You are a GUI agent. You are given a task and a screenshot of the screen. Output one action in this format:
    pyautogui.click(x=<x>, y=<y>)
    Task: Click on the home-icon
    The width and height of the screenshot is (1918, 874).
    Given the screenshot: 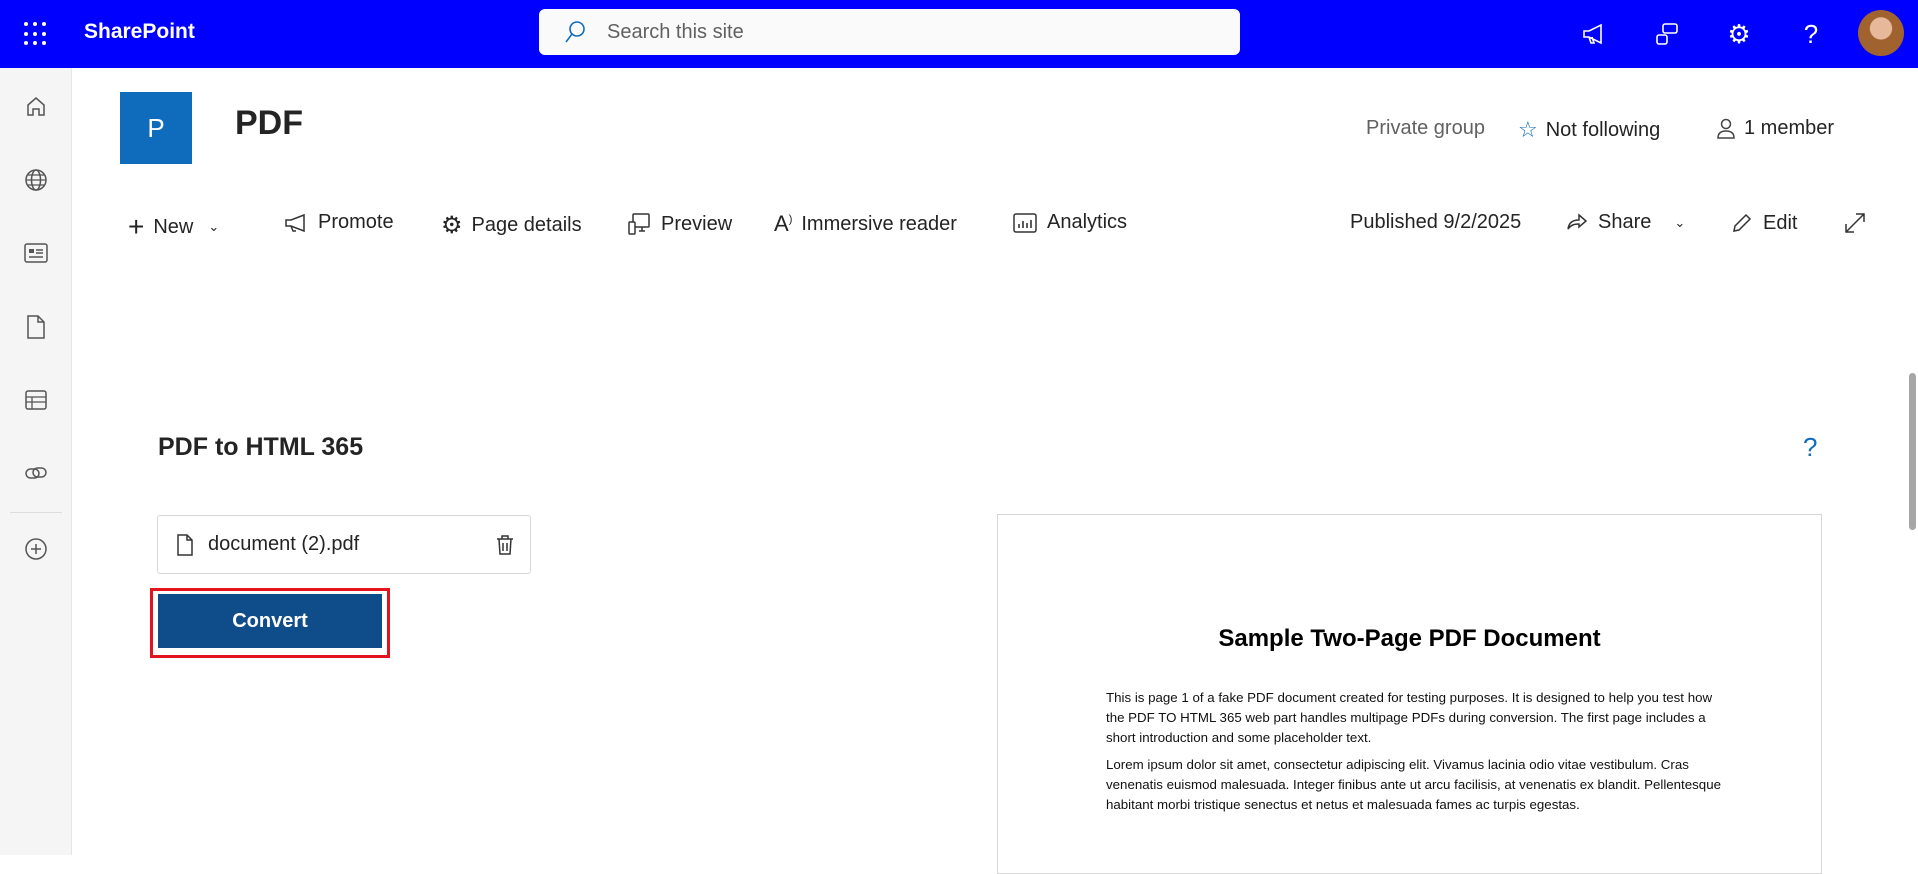 What is the action you would take?
    pyautogui.click(x=36, y=106)
    